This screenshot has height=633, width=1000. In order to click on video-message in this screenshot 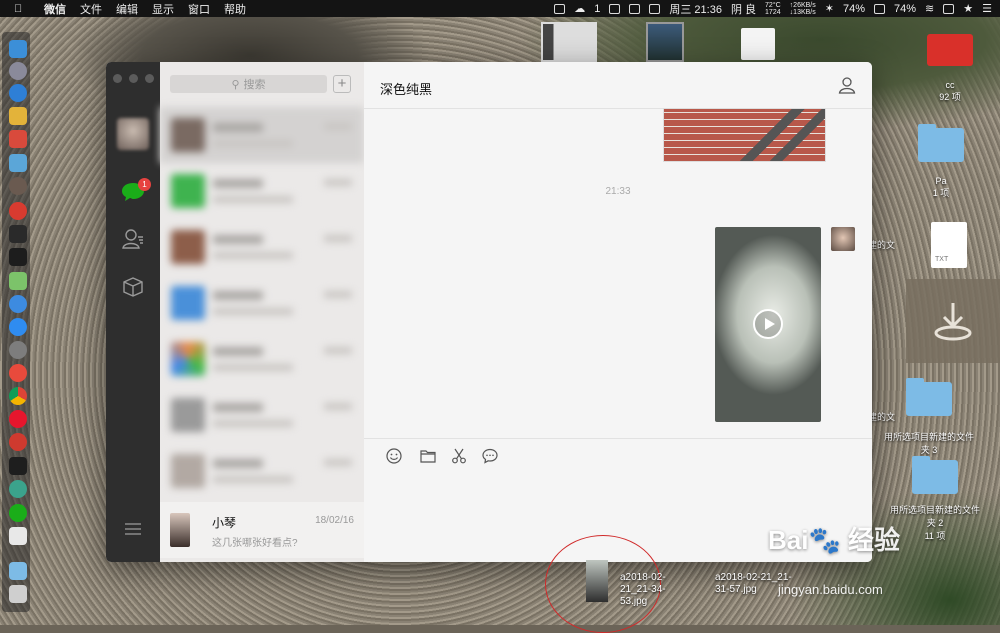, I will do `click(768, 324)`.